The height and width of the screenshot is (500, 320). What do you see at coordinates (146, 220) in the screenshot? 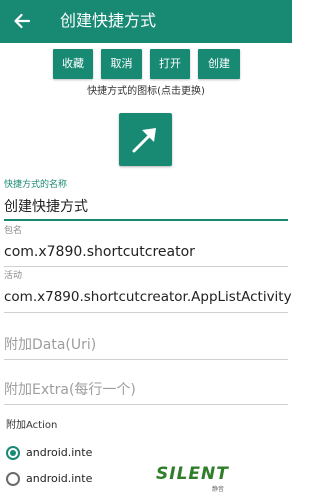
I see `shortcut-name-underline` at bounding box center [146, 220].